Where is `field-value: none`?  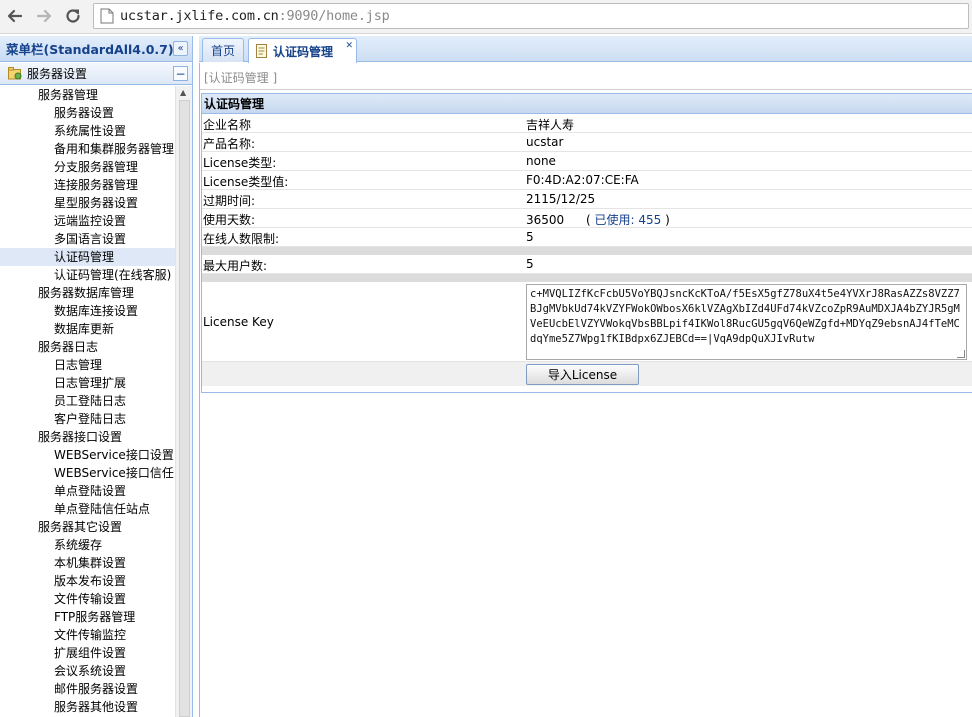
field-value: none is located at coordinates (541, 161).